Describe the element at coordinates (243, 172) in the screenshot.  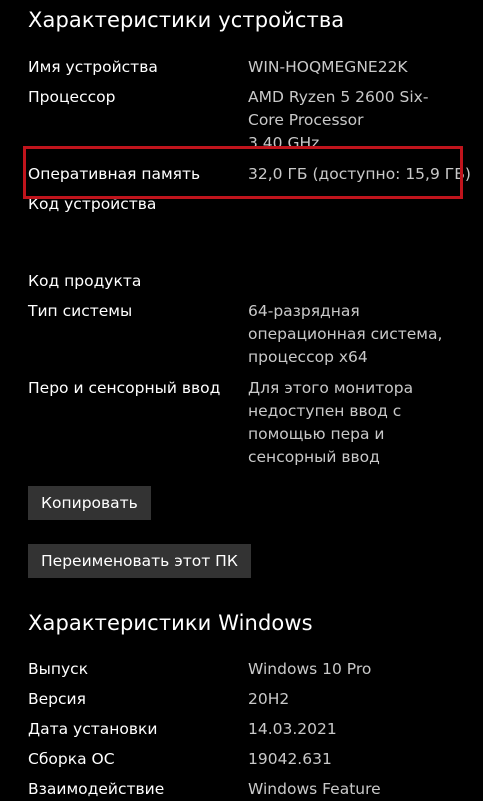
I see `ram-highlight-frame` at that location.